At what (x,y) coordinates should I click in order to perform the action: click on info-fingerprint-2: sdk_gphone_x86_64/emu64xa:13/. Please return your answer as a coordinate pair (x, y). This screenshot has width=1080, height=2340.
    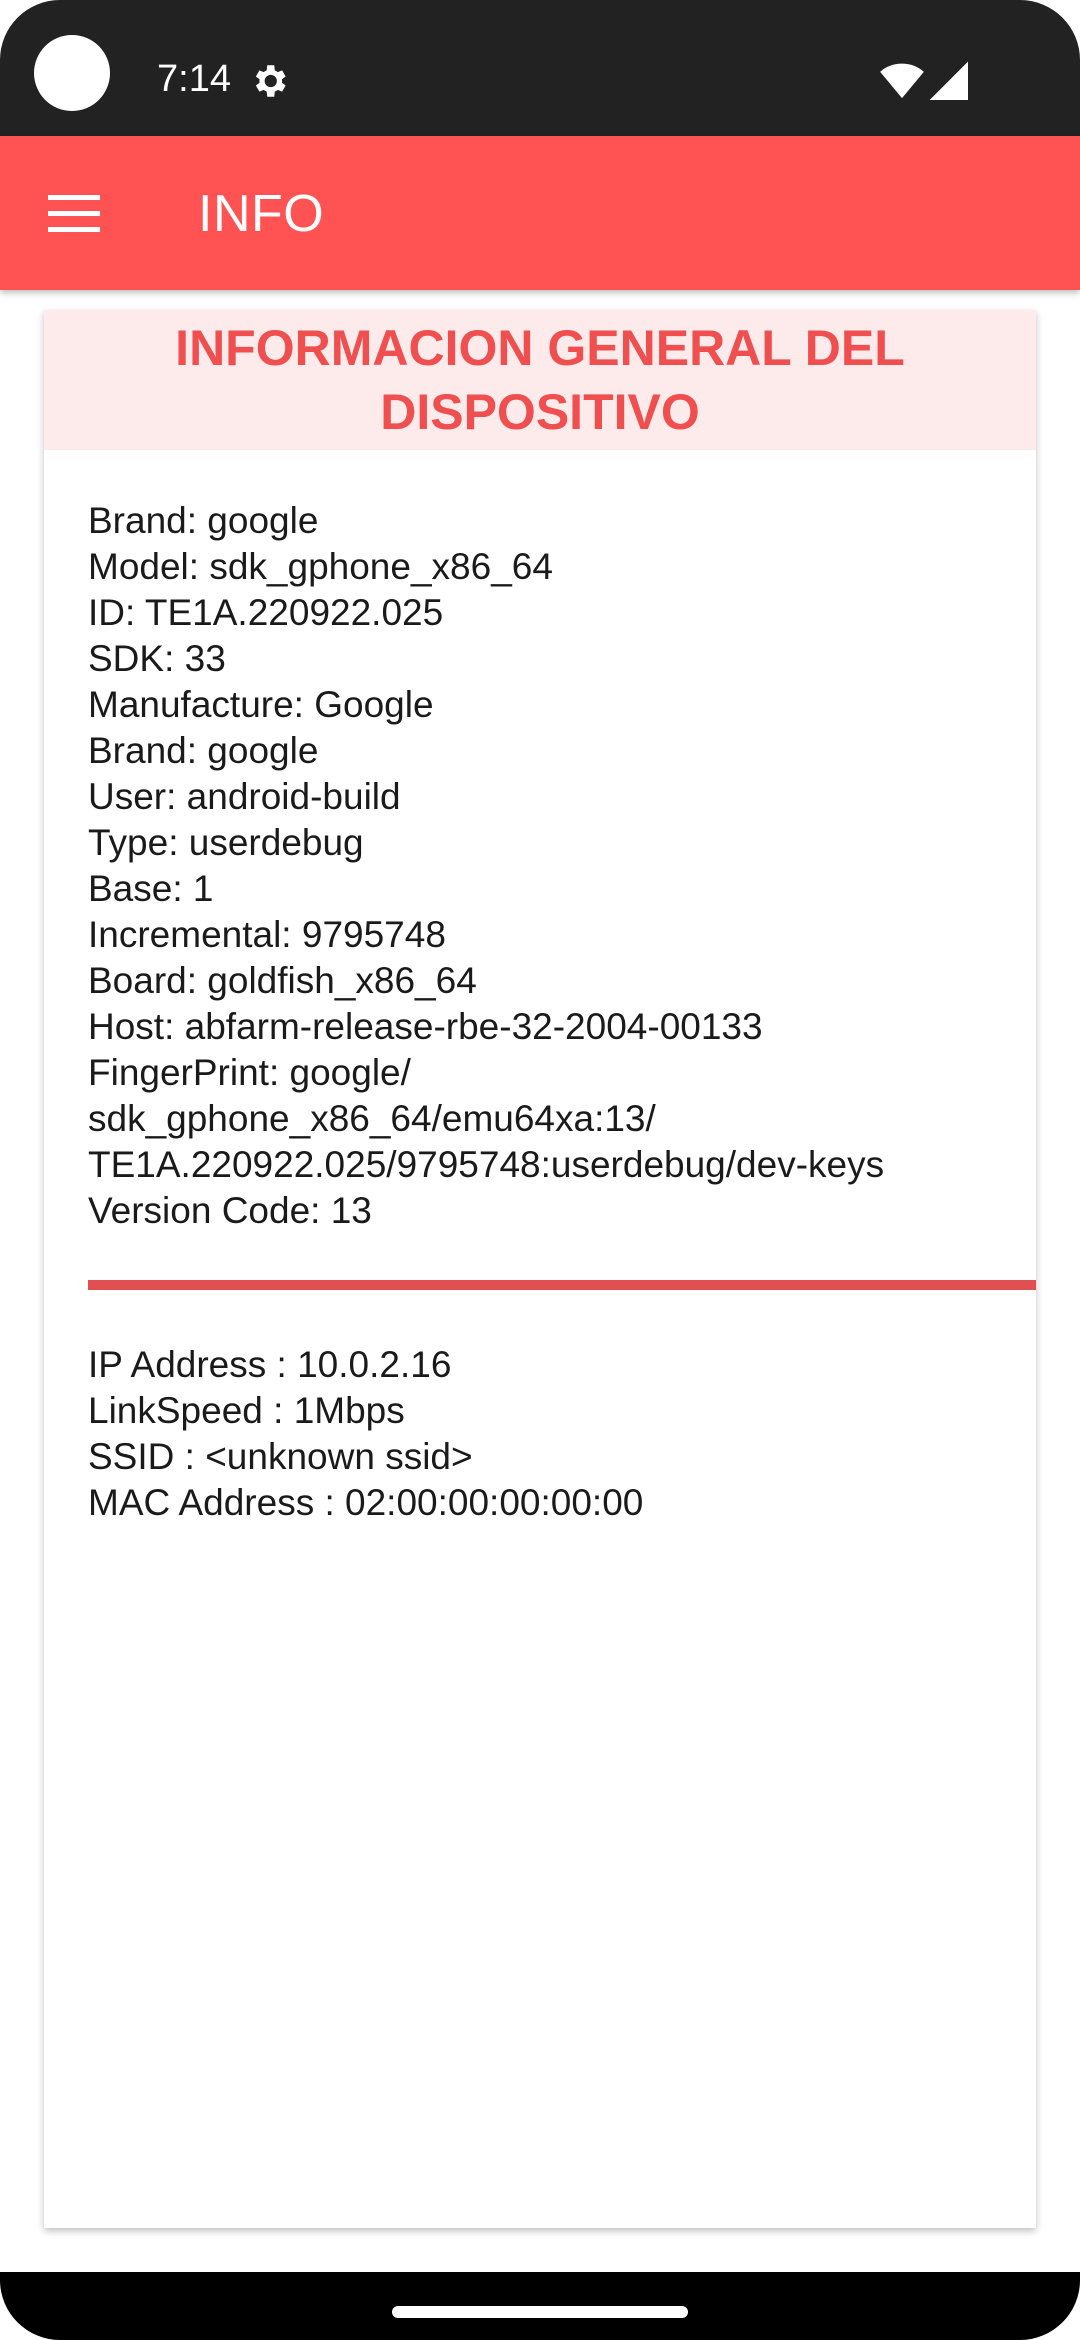
    Looking at the image, I should click on (372, 1118).